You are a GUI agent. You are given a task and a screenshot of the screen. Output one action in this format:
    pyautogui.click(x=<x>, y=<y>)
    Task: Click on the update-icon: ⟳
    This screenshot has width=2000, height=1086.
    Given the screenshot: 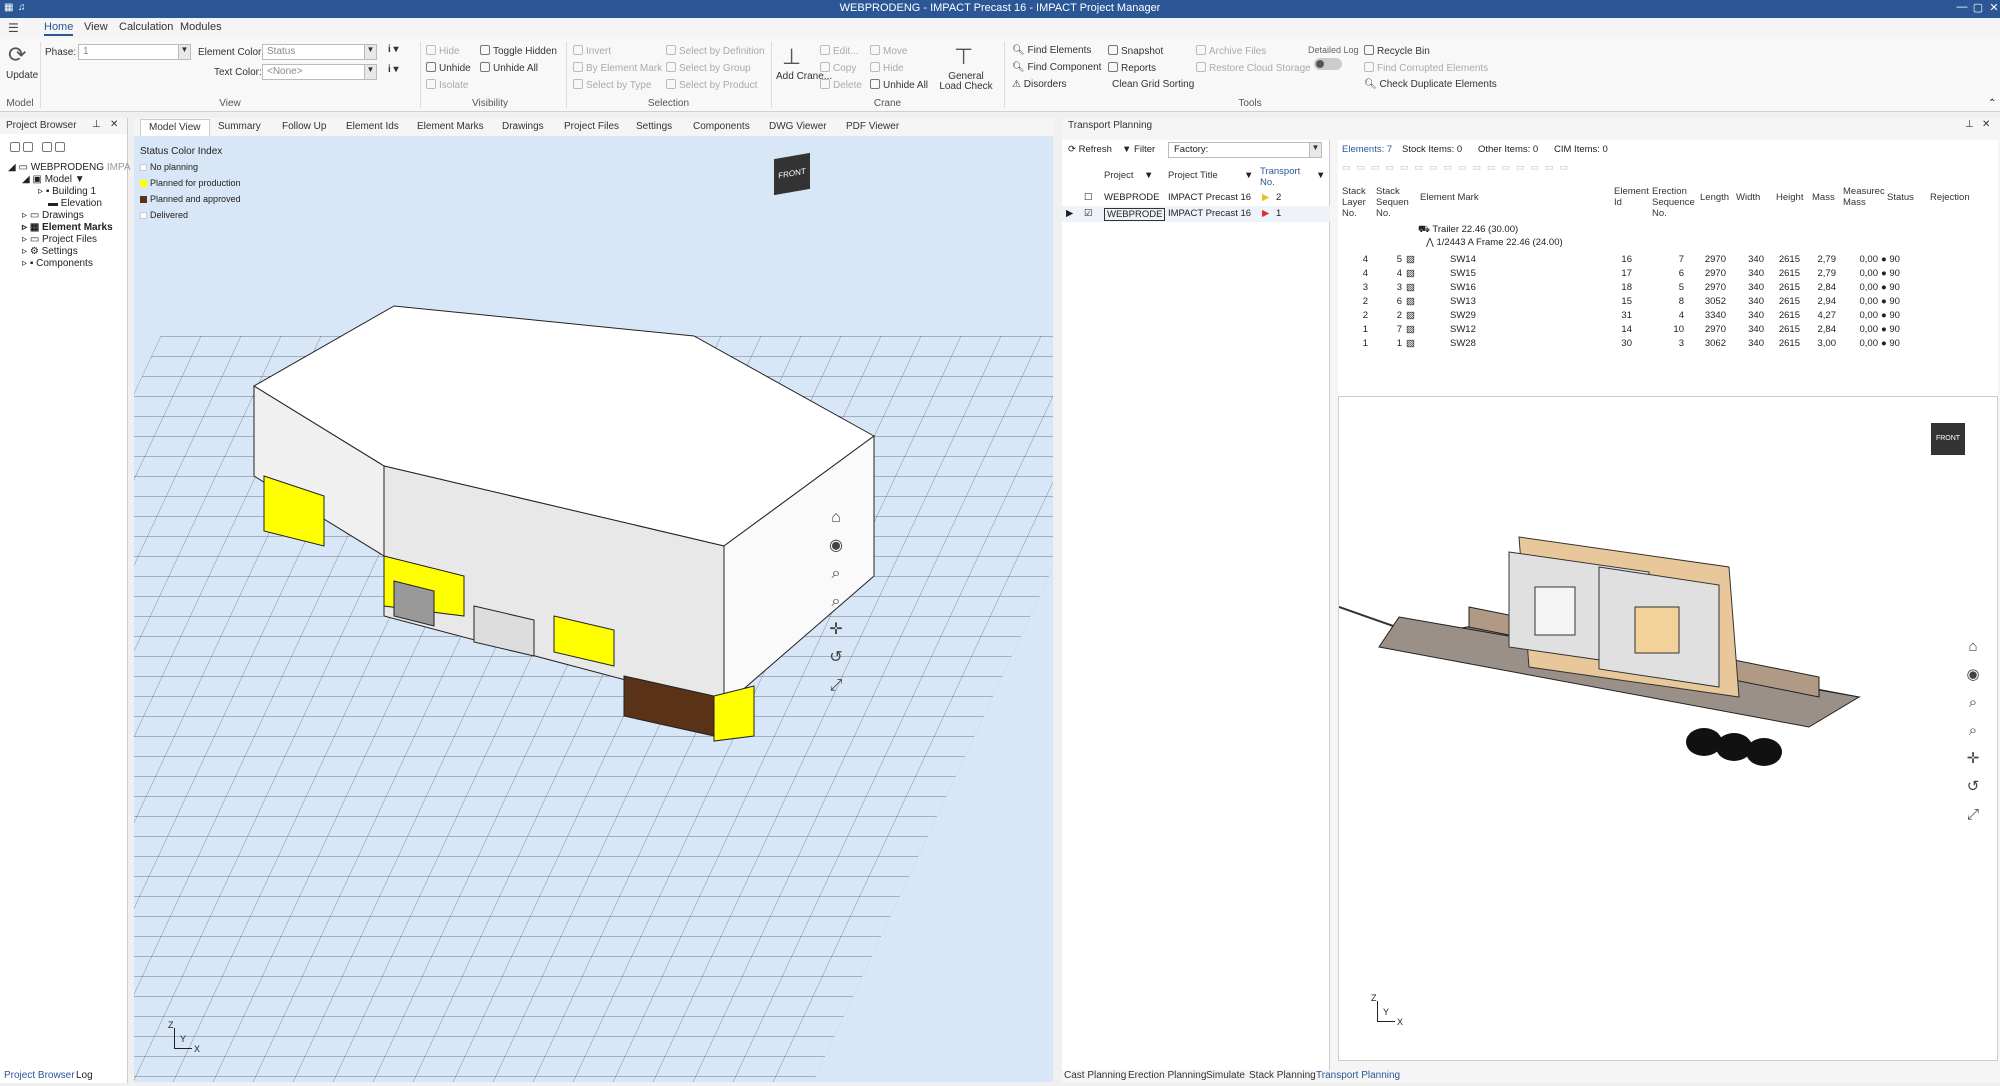 What is the action you would take?
    pyautogui.click(x=17, y=55)
    